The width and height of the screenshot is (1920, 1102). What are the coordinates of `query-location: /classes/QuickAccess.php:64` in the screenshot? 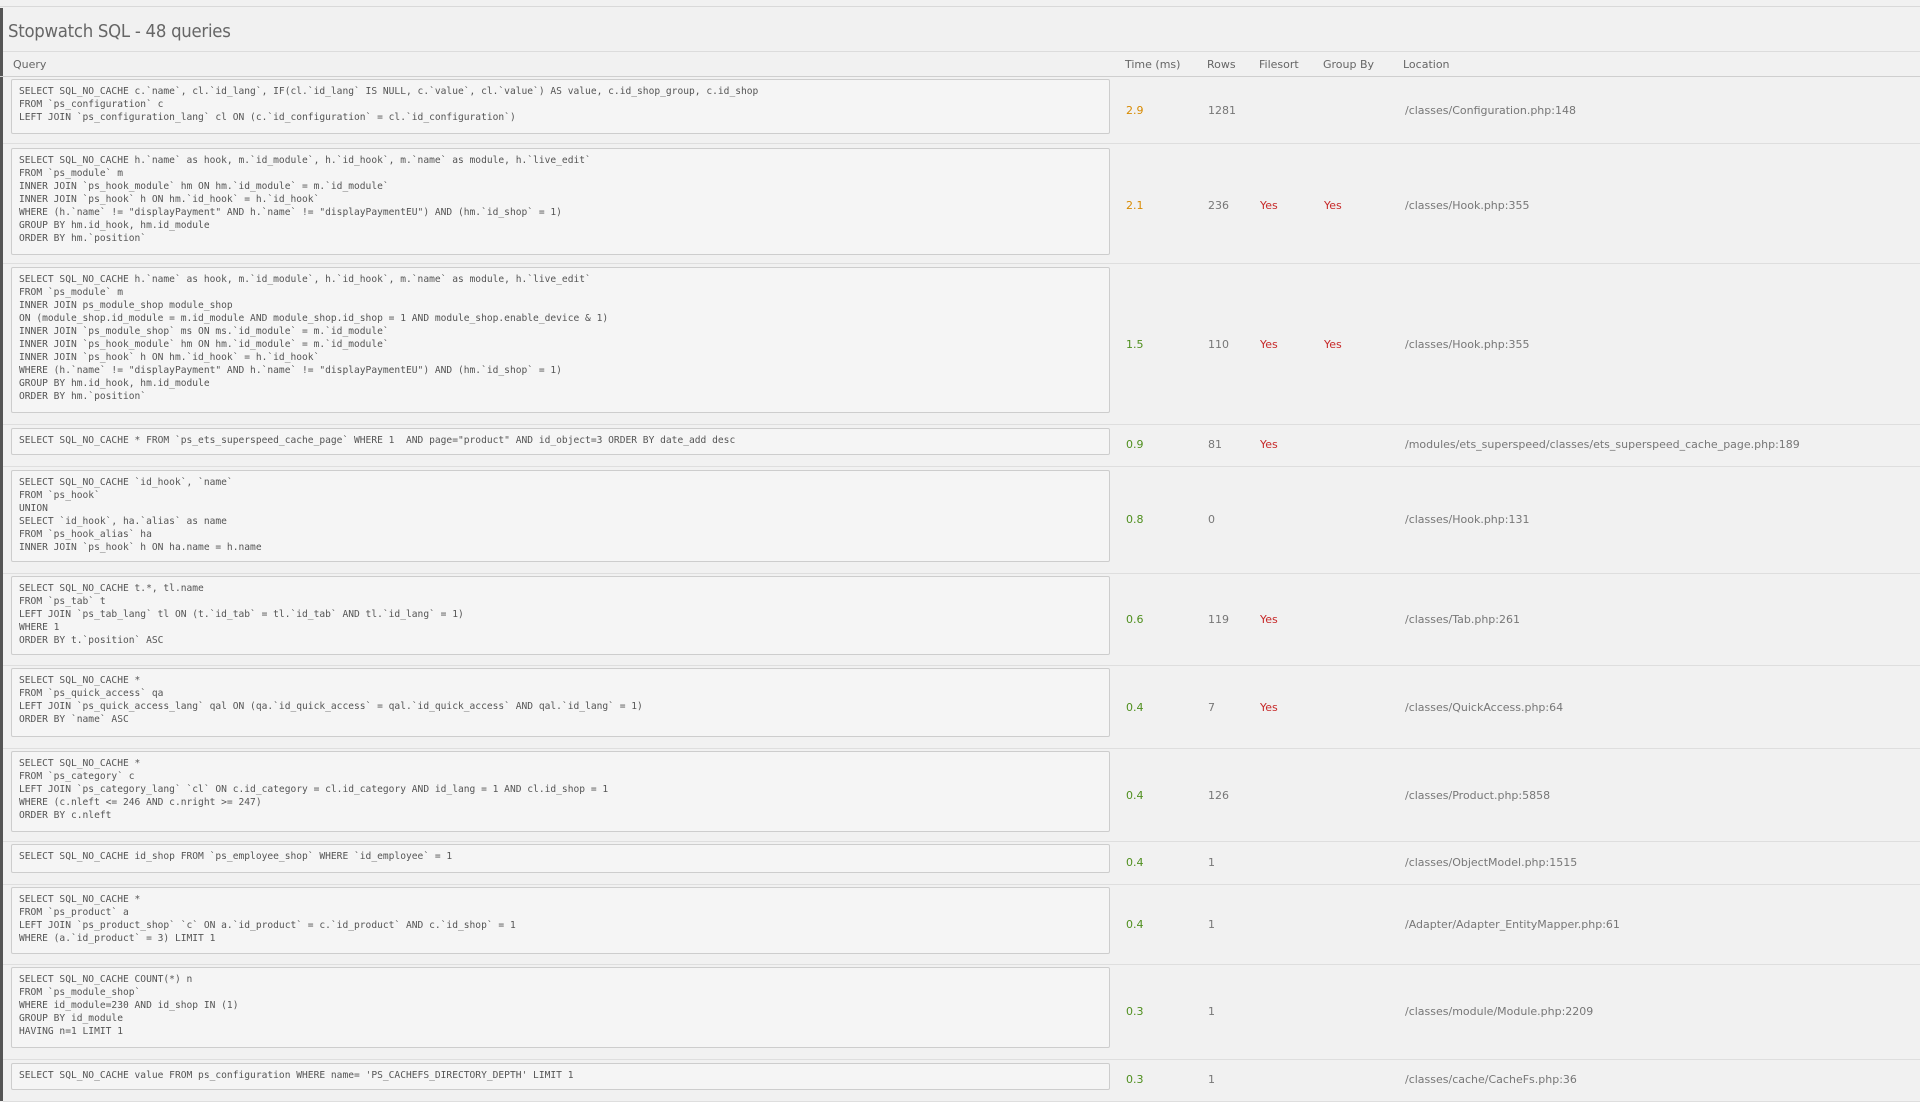 It's located at (1484, 707).